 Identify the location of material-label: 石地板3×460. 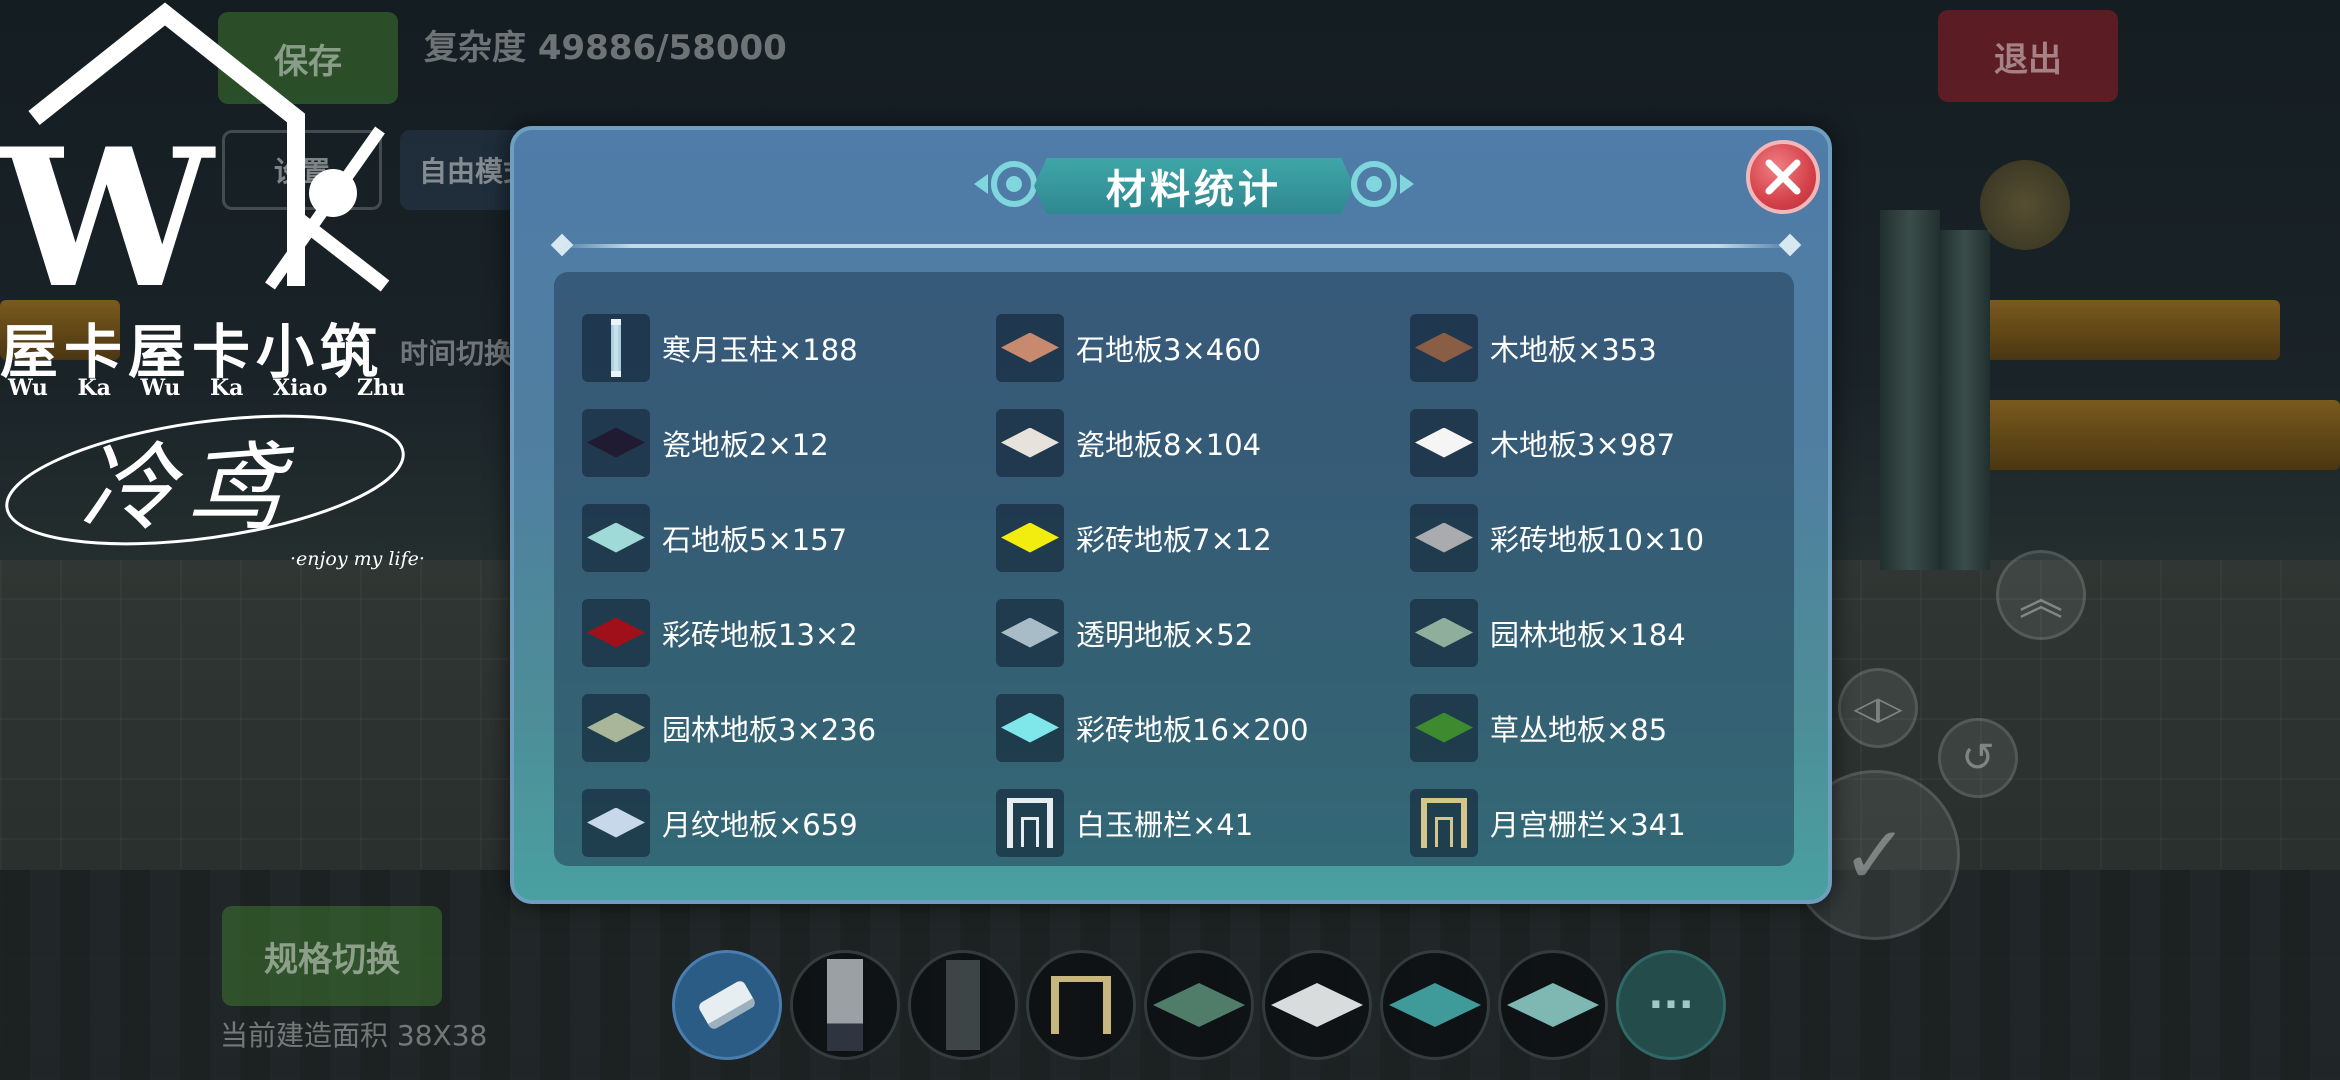
(1169, 349).